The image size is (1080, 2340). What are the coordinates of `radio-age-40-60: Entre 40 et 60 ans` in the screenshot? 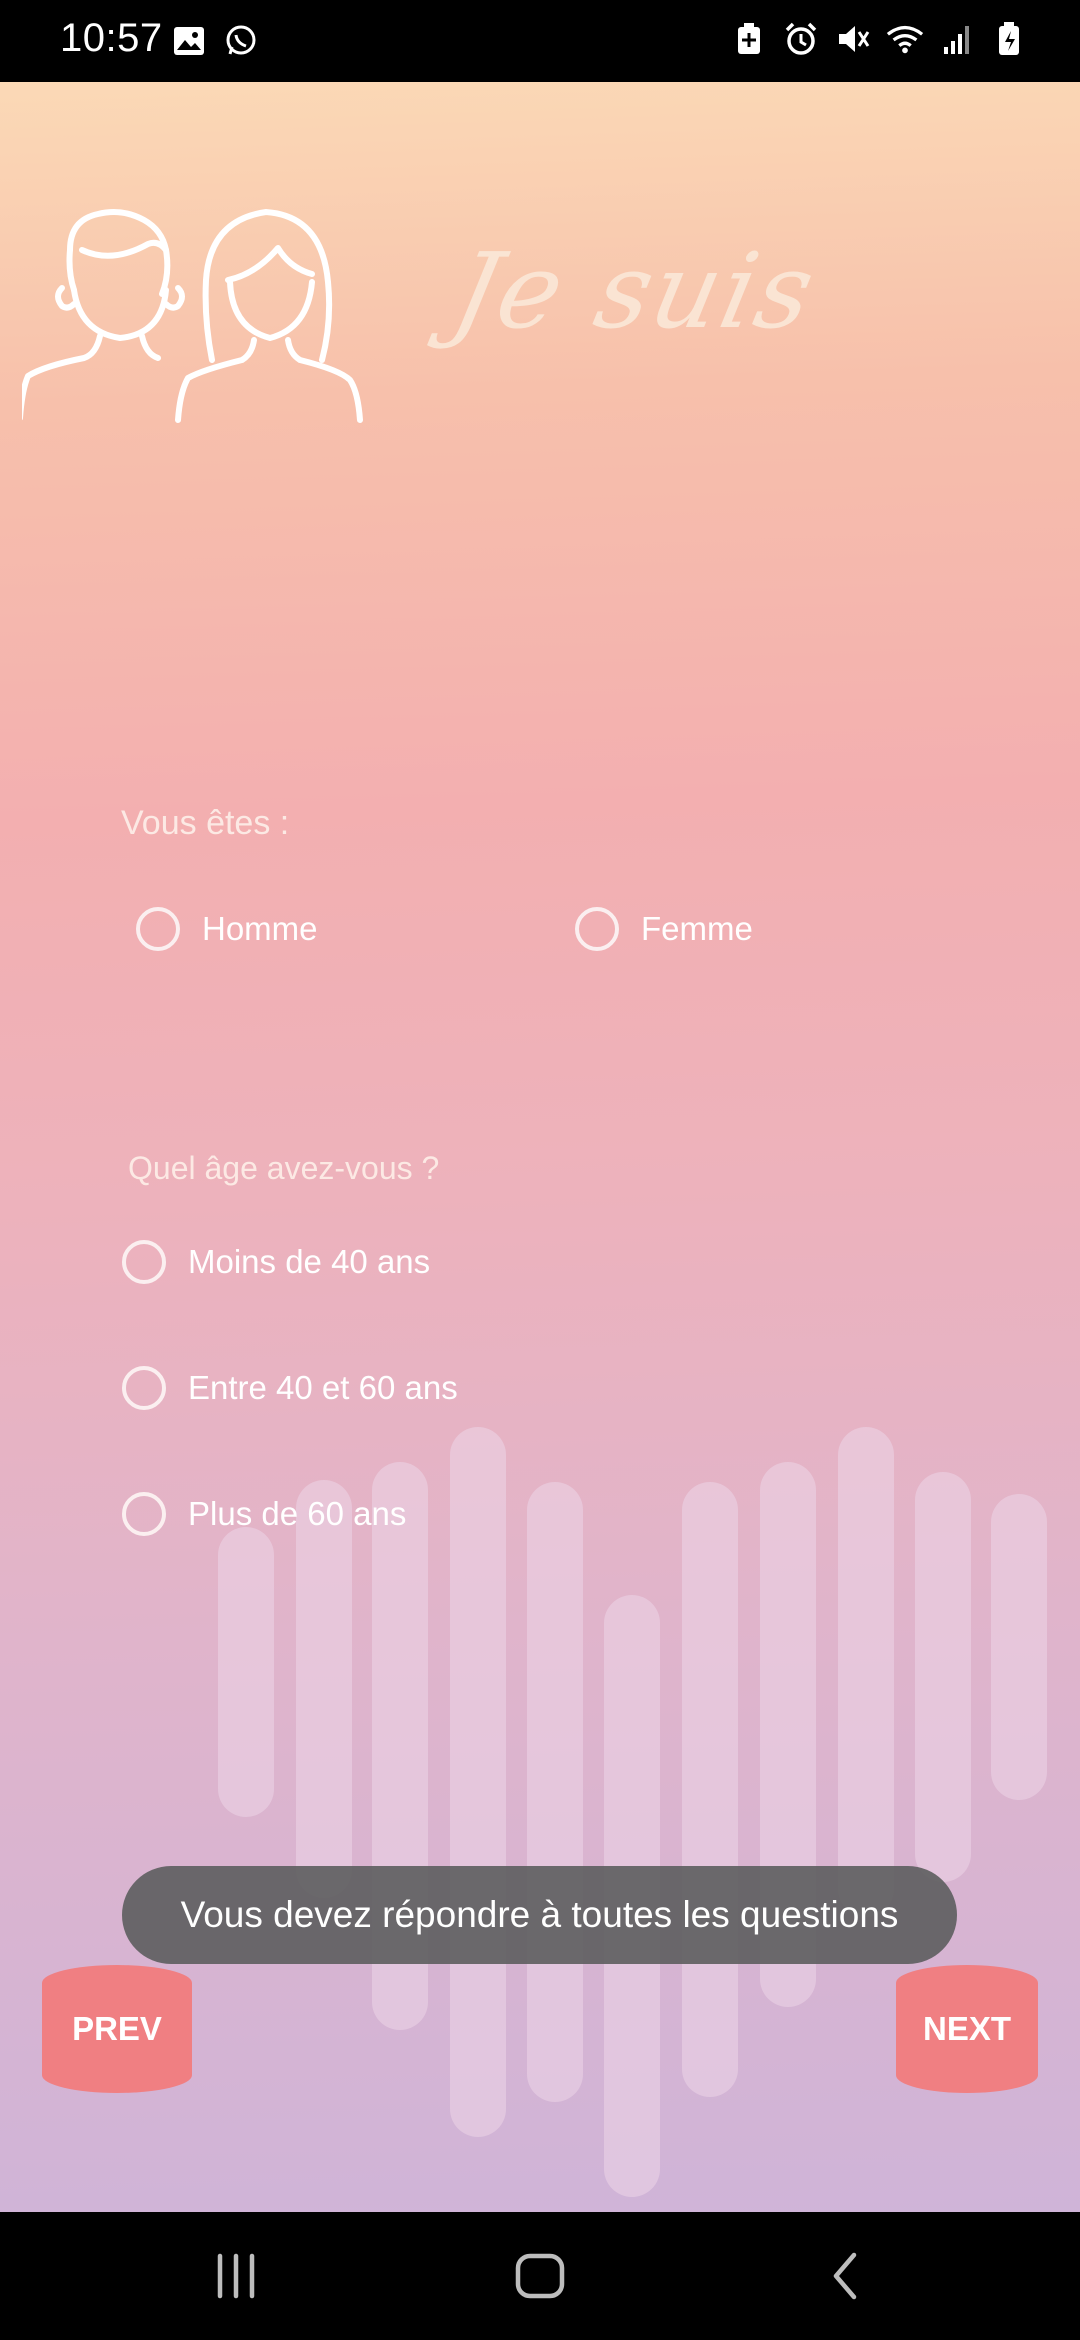 It's located at (290, 1388).